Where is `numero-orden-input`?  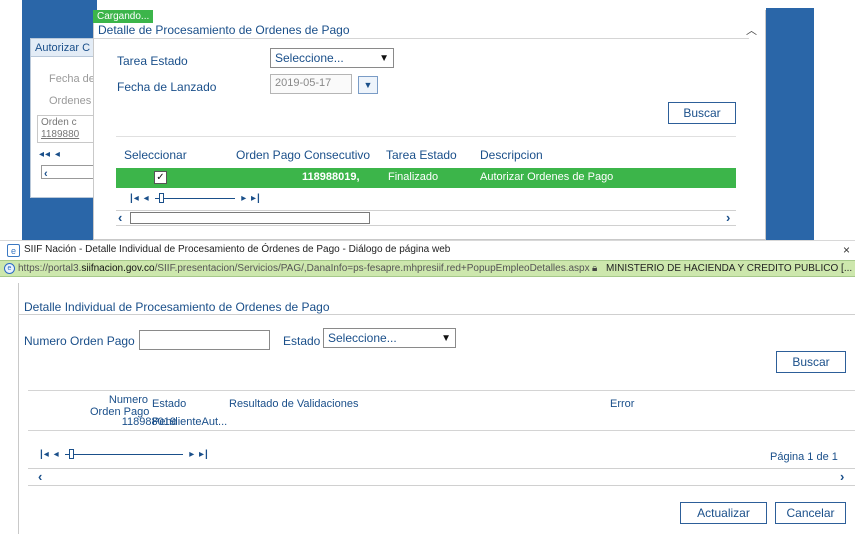 numero-orden-input is located at coordinates (204, 340).